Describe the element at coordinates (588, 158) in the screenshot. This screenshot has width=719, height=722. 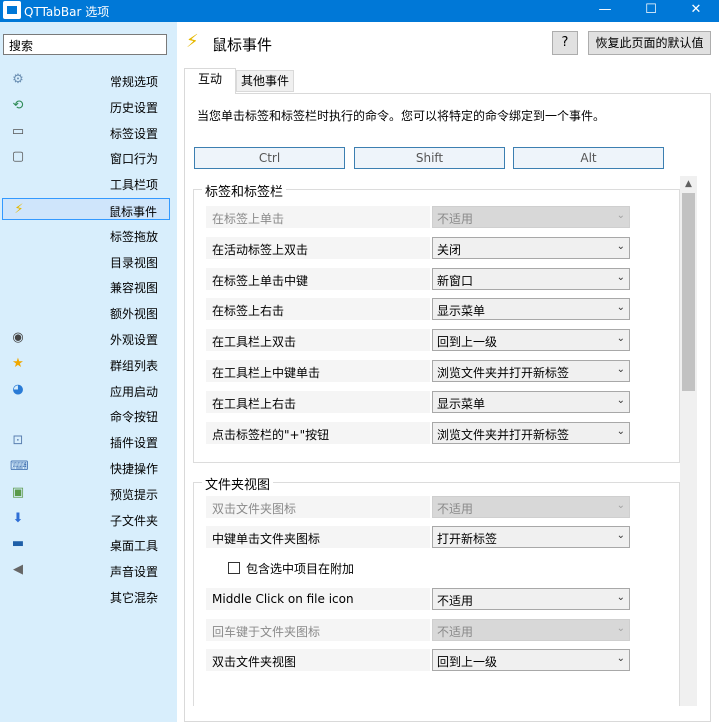
I see `alt-modifier-button: Alt` at that location.